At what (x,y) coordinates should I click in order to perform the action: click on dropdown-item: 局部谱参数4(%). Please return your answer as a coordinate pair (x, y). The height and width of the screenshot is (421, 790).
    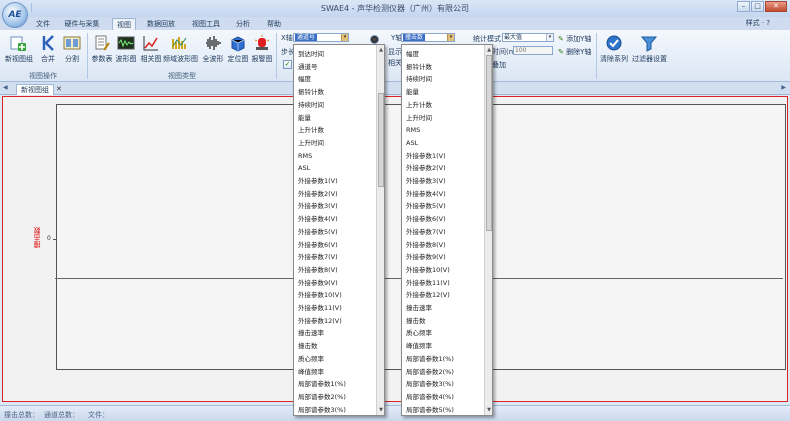
    Looking at the image, I should click on (430, 397).